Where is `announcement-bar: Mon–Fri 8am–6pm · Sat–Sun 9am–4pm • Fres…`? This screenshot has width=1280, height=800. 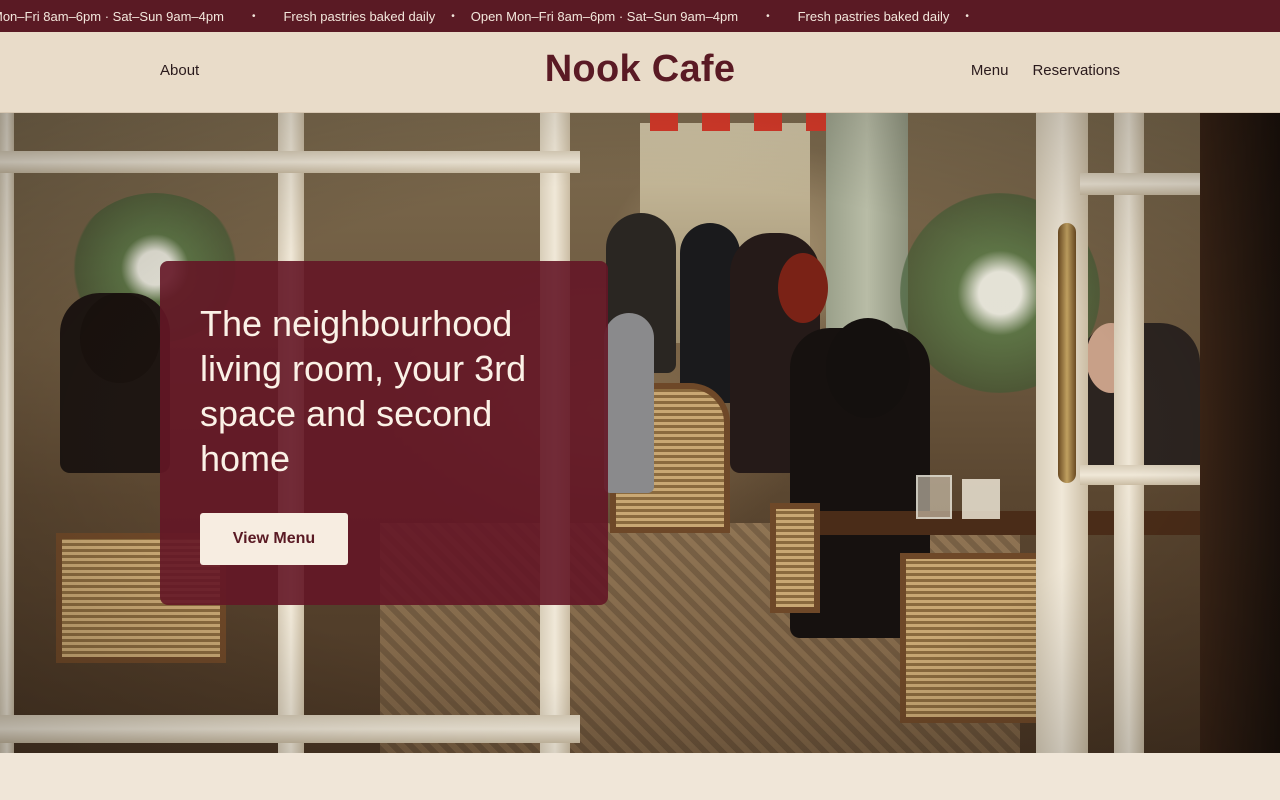
announcement-bar: Mon–Fri 8am–6pm · Sat–Sun 9am–4pm • Fres… is located at coordinates (640, 16).